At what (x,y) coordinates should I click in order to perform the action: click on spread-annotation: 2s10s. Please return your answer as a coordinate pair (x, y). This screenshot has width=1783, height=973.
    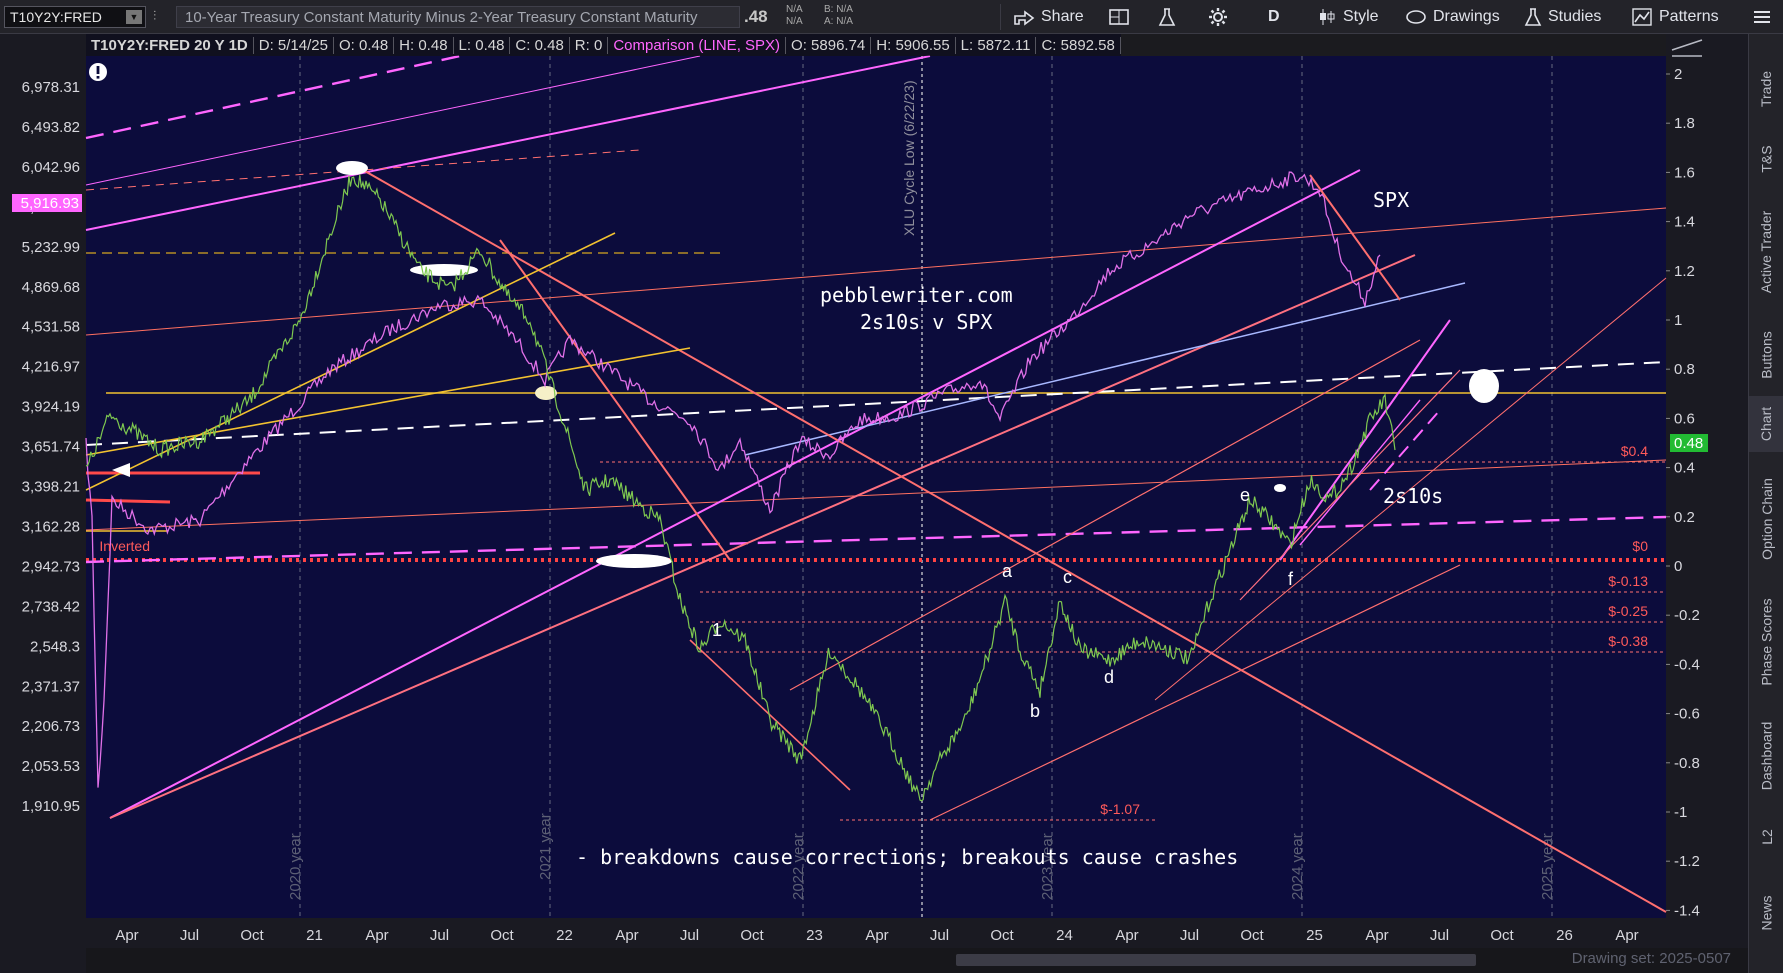
    Looking at the image, I should click on (1413, 496).